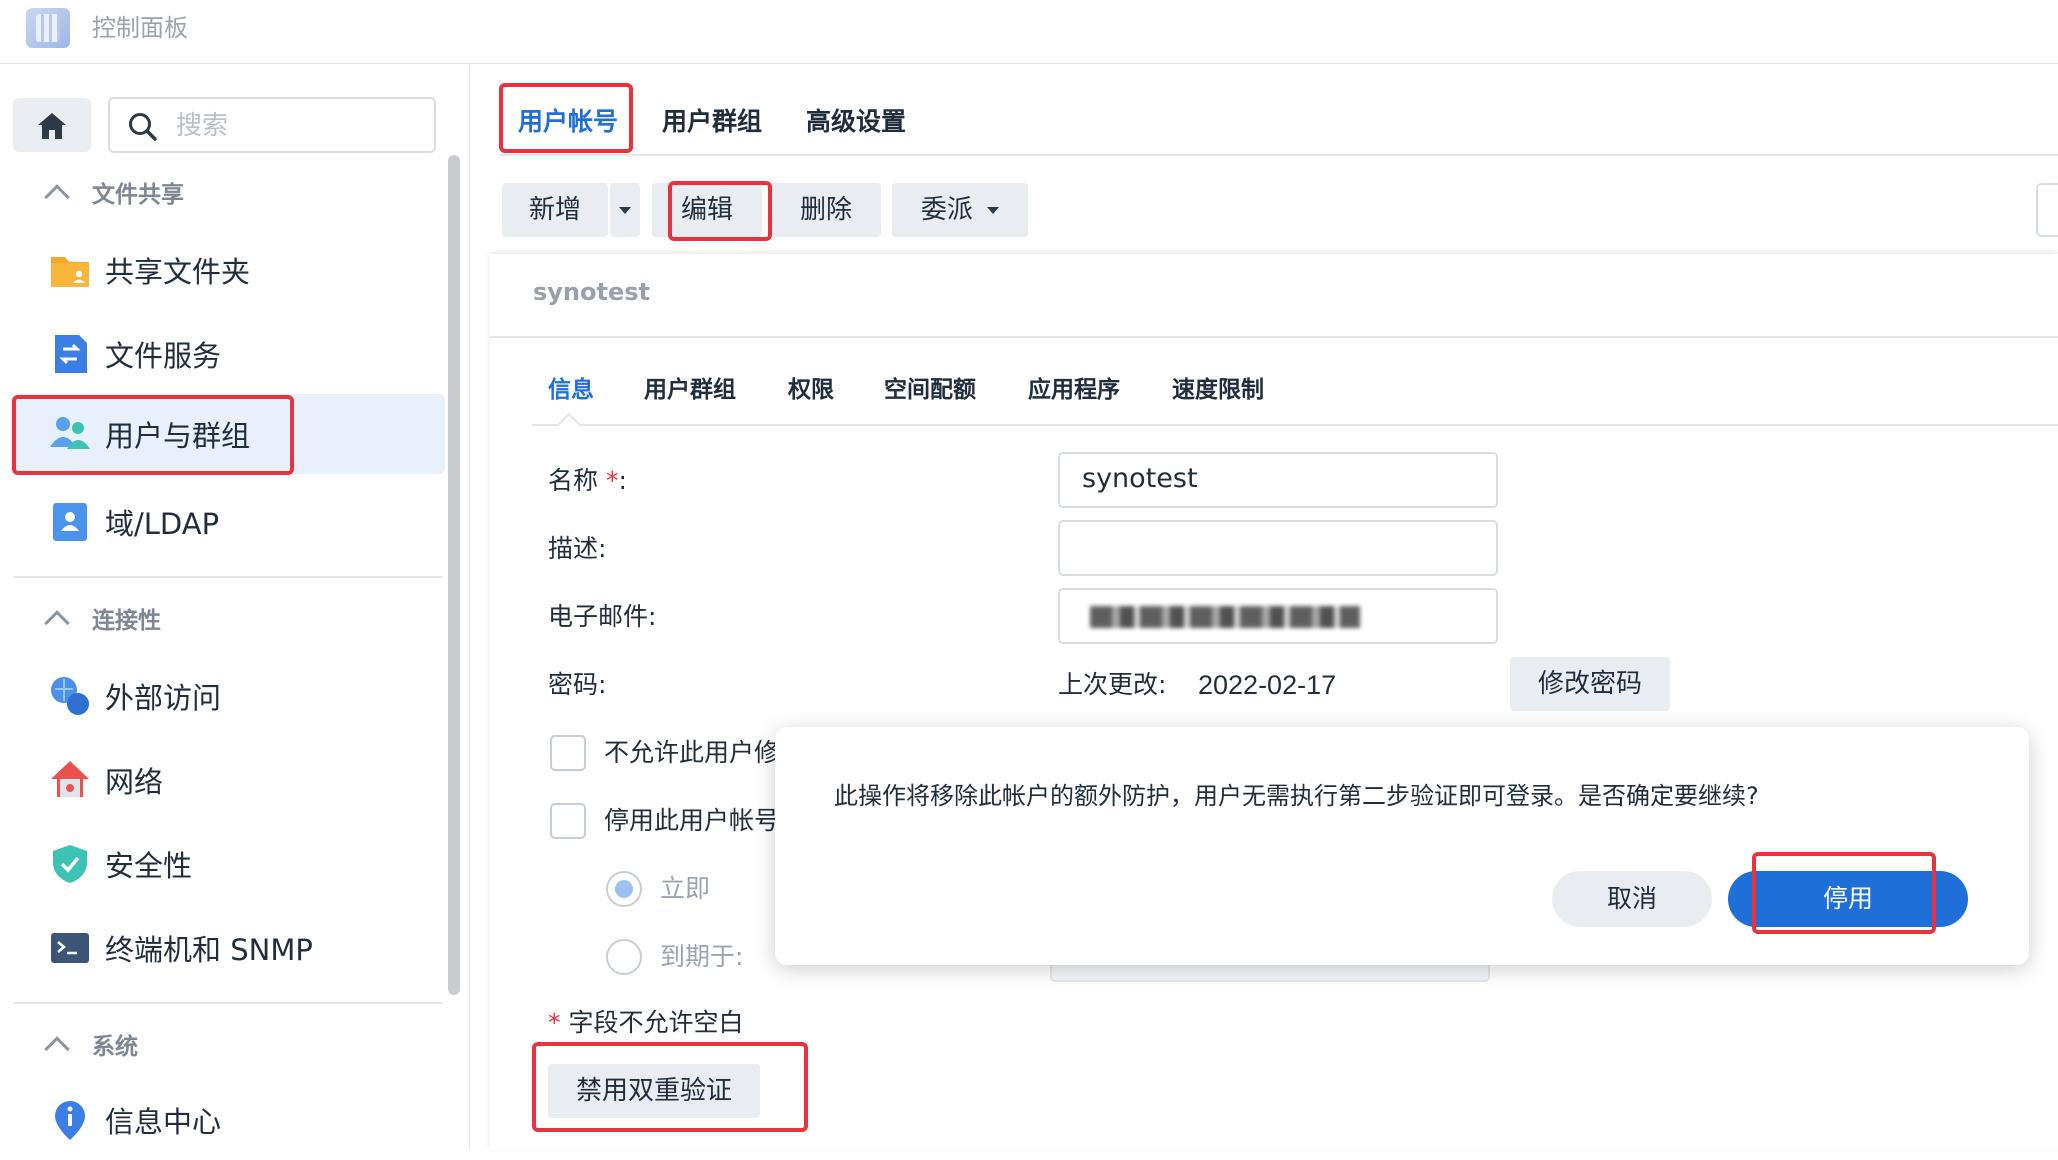  I want to click on email-field, so click(1278, 616).